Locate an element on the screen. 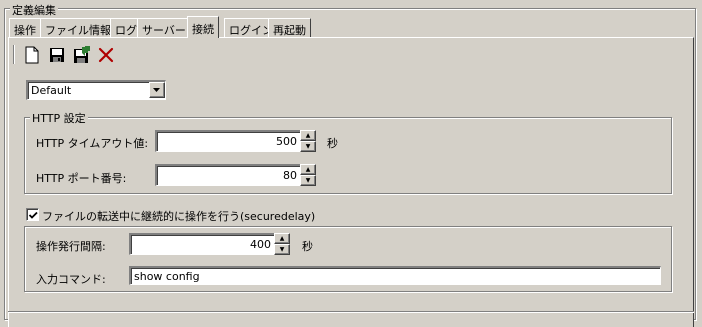  checkmark-icon is located at coordinates (33, 215).